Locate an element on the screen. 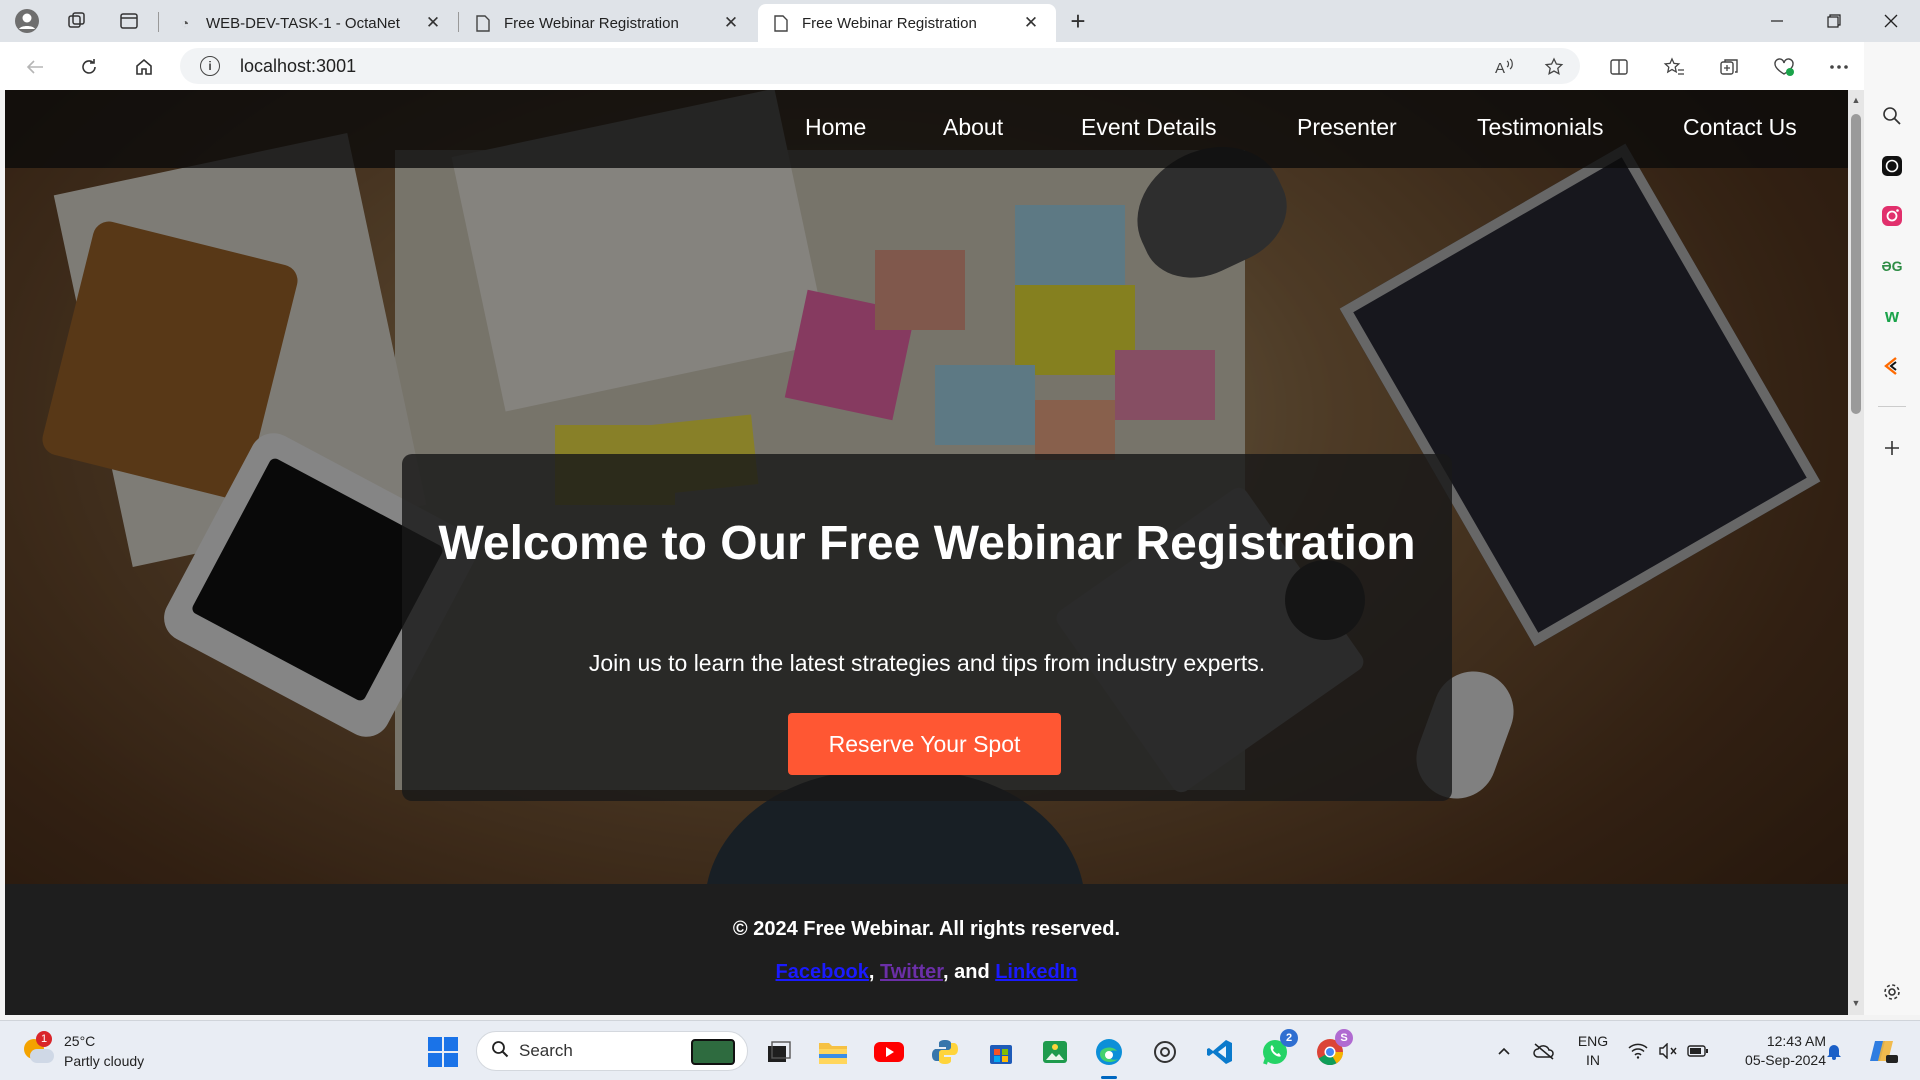 Image resolution: width=1920 pixels, height=1080 pixels. nav-about: About is located at coordinates (973, 127).